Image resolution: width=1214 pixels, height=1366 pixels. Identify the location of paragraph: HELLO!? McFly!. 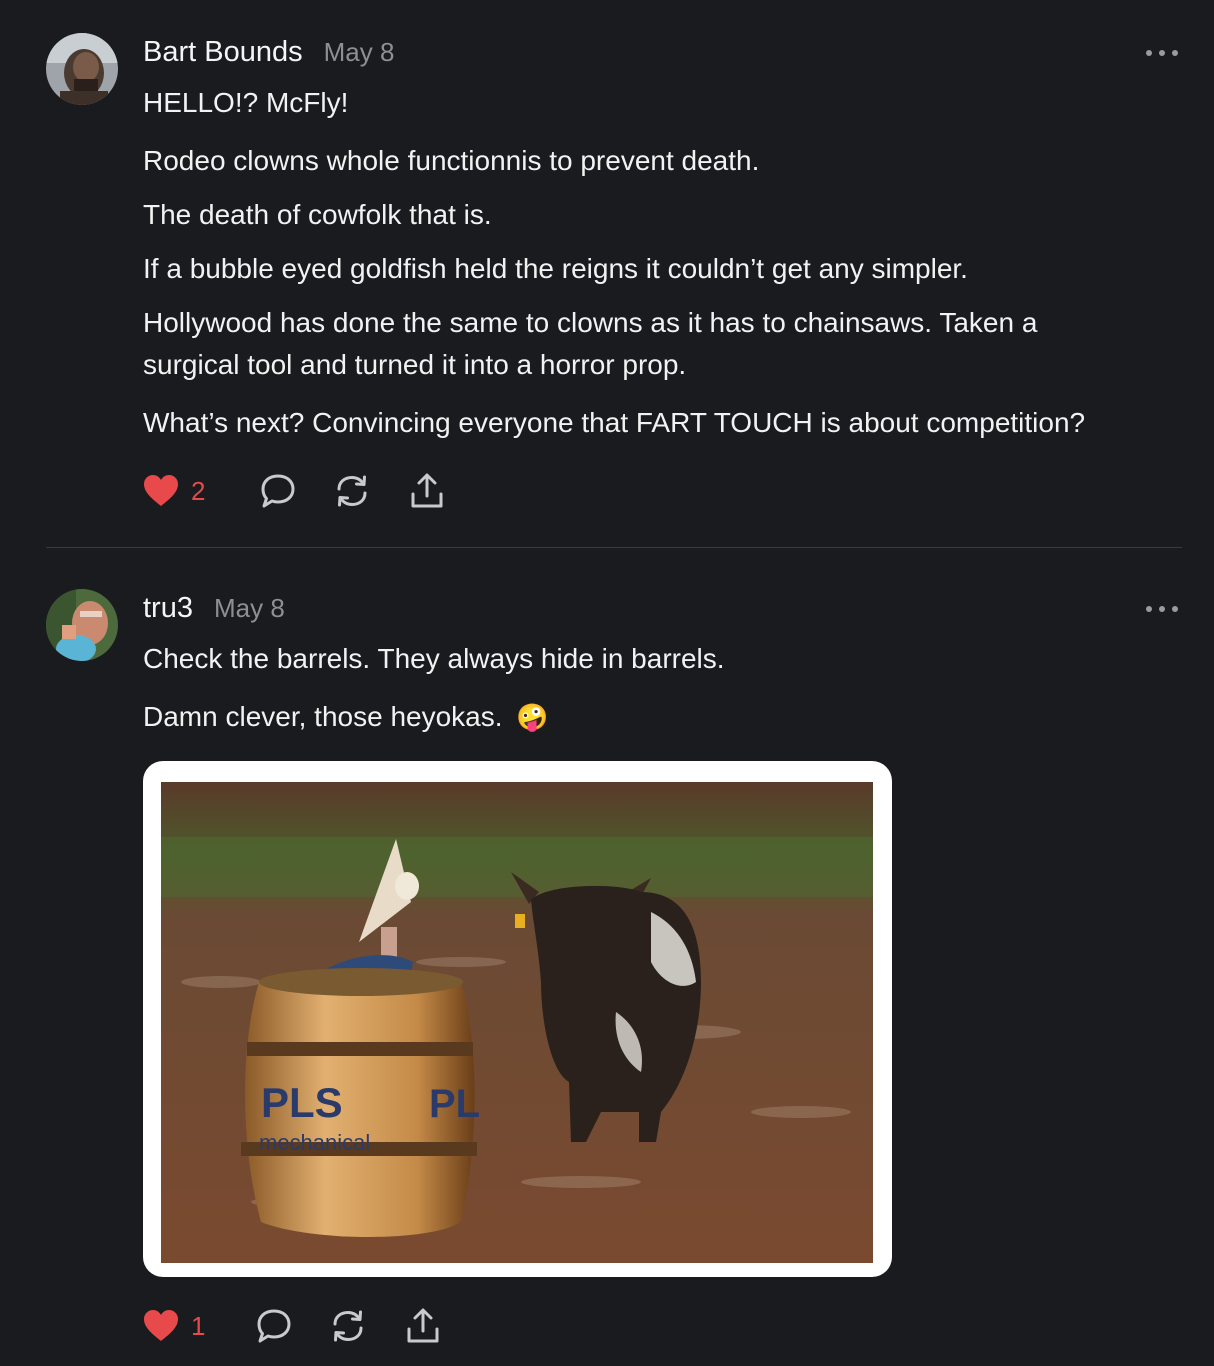
(246, 102).